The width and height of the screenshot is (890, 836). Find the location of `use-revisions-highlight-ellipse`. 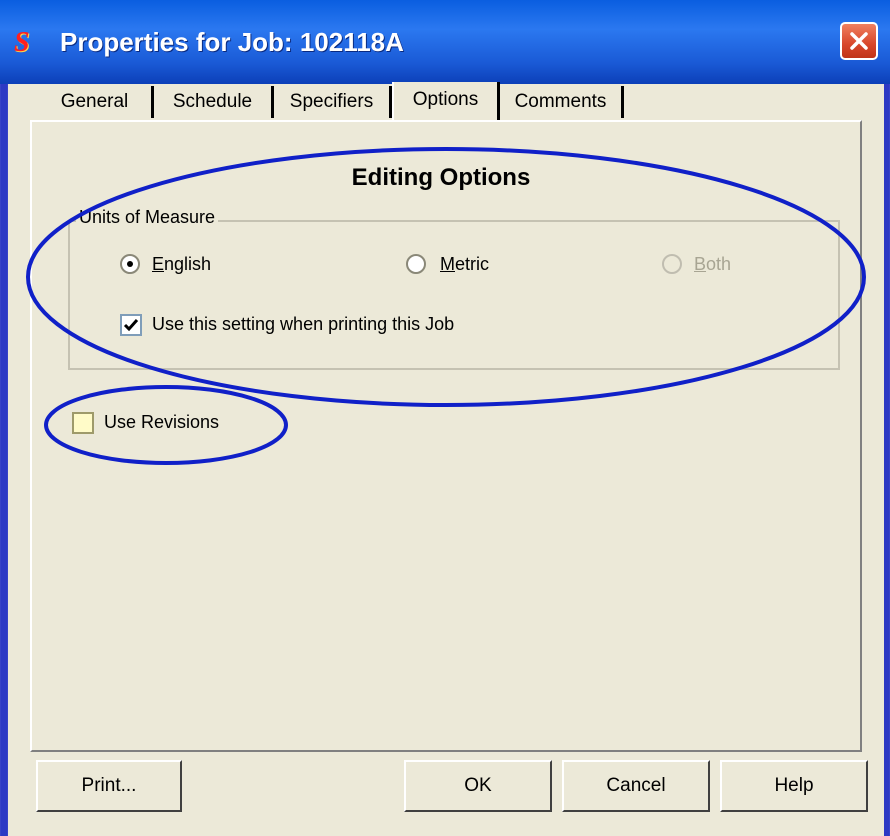

use-revisions-highlight-ellipse is located at coordinates (166, 425).